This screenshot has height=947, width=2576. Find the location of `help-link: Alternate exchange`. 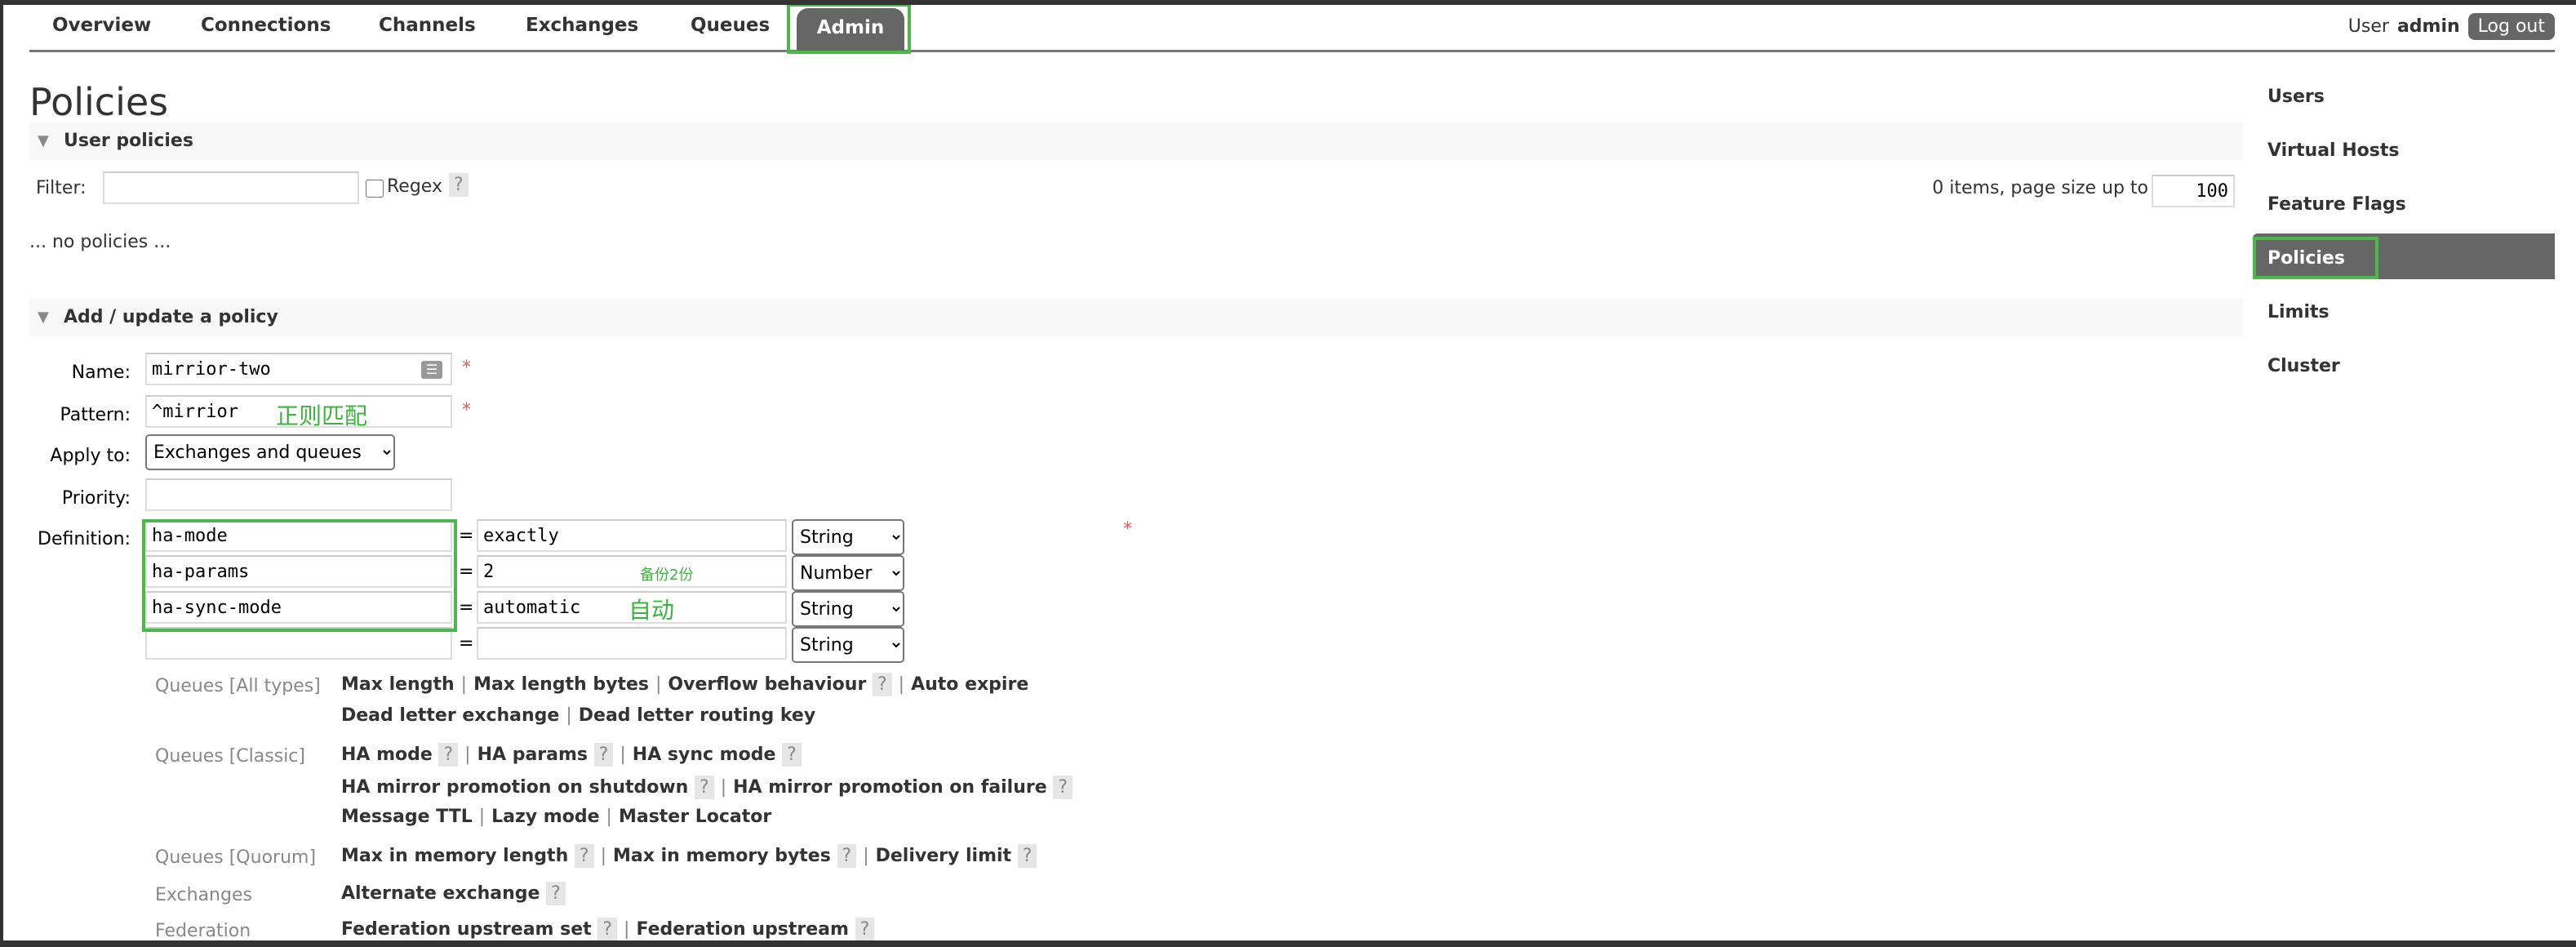

help-link: Alternate exchange is located at coordinates (440, 894).